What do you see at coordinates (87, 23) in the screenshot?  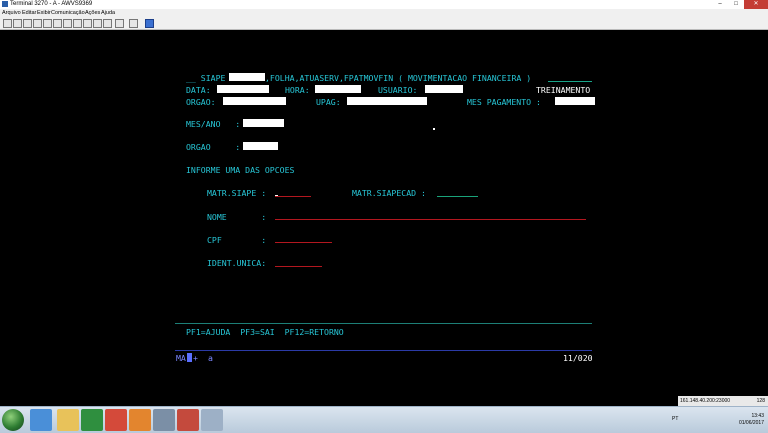 I see `macro-icon` at bounding box center [87, 23].